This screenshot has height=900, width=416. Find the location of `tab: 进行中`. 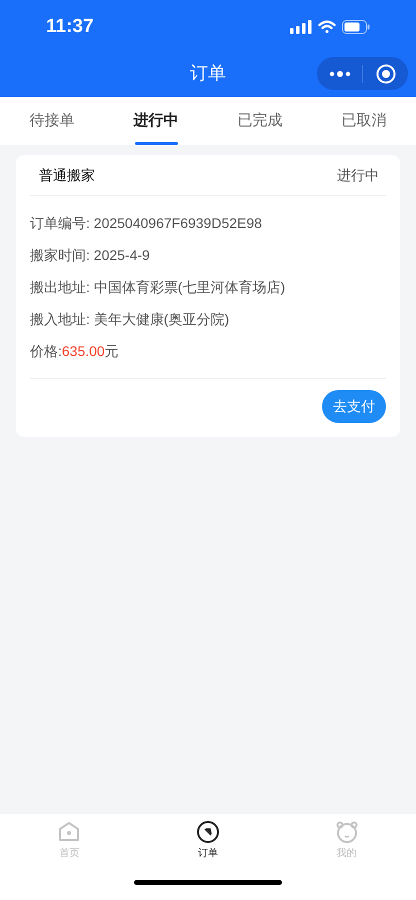

tab: 进行中 is located at coordinates (156, 121).